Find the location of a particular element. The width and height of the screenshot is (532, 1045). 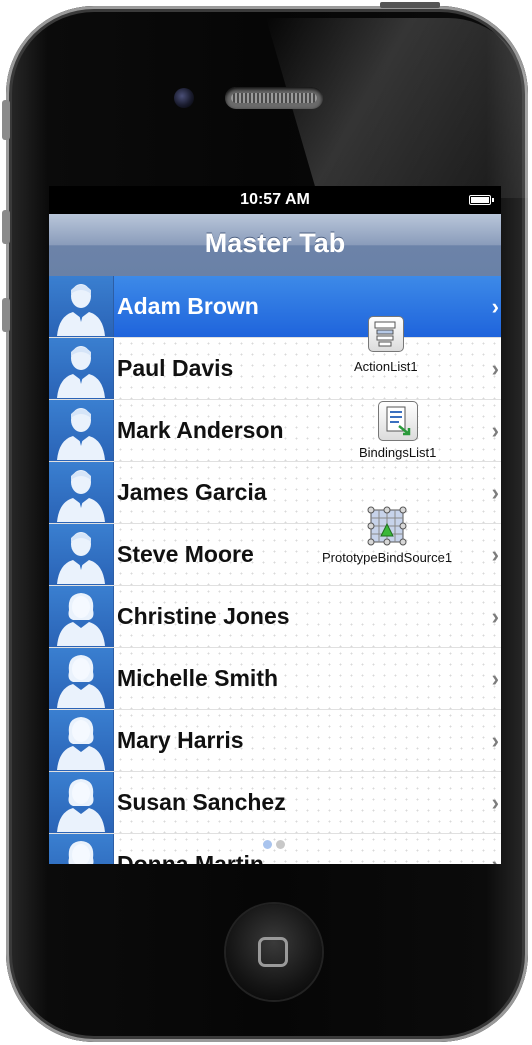

bind-source-component: PrototypeBindSource1 is located at coordinates (387, 534).